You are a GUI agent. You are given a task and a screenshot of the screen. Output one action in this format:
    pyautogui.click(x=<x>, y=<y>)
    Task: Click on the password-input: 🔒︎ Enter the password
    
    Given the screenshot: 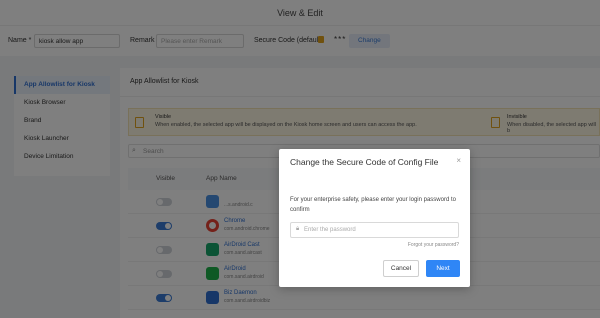 What is the action you would take?
    pyautogui.click(x=374, y=230)
    